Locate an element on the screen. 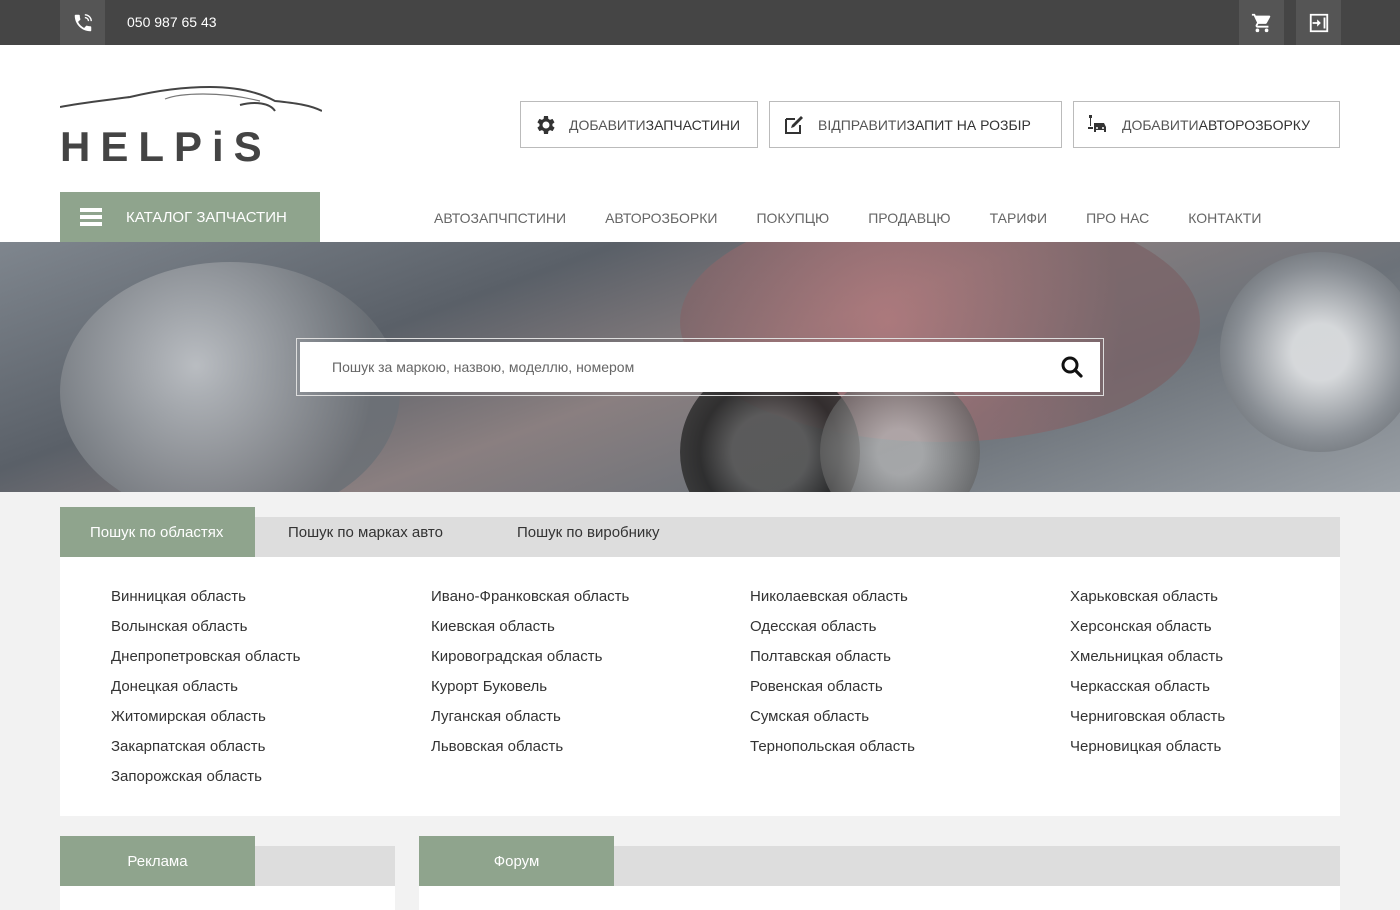  forum-tab: Форум is located at coordinates (516, 861).